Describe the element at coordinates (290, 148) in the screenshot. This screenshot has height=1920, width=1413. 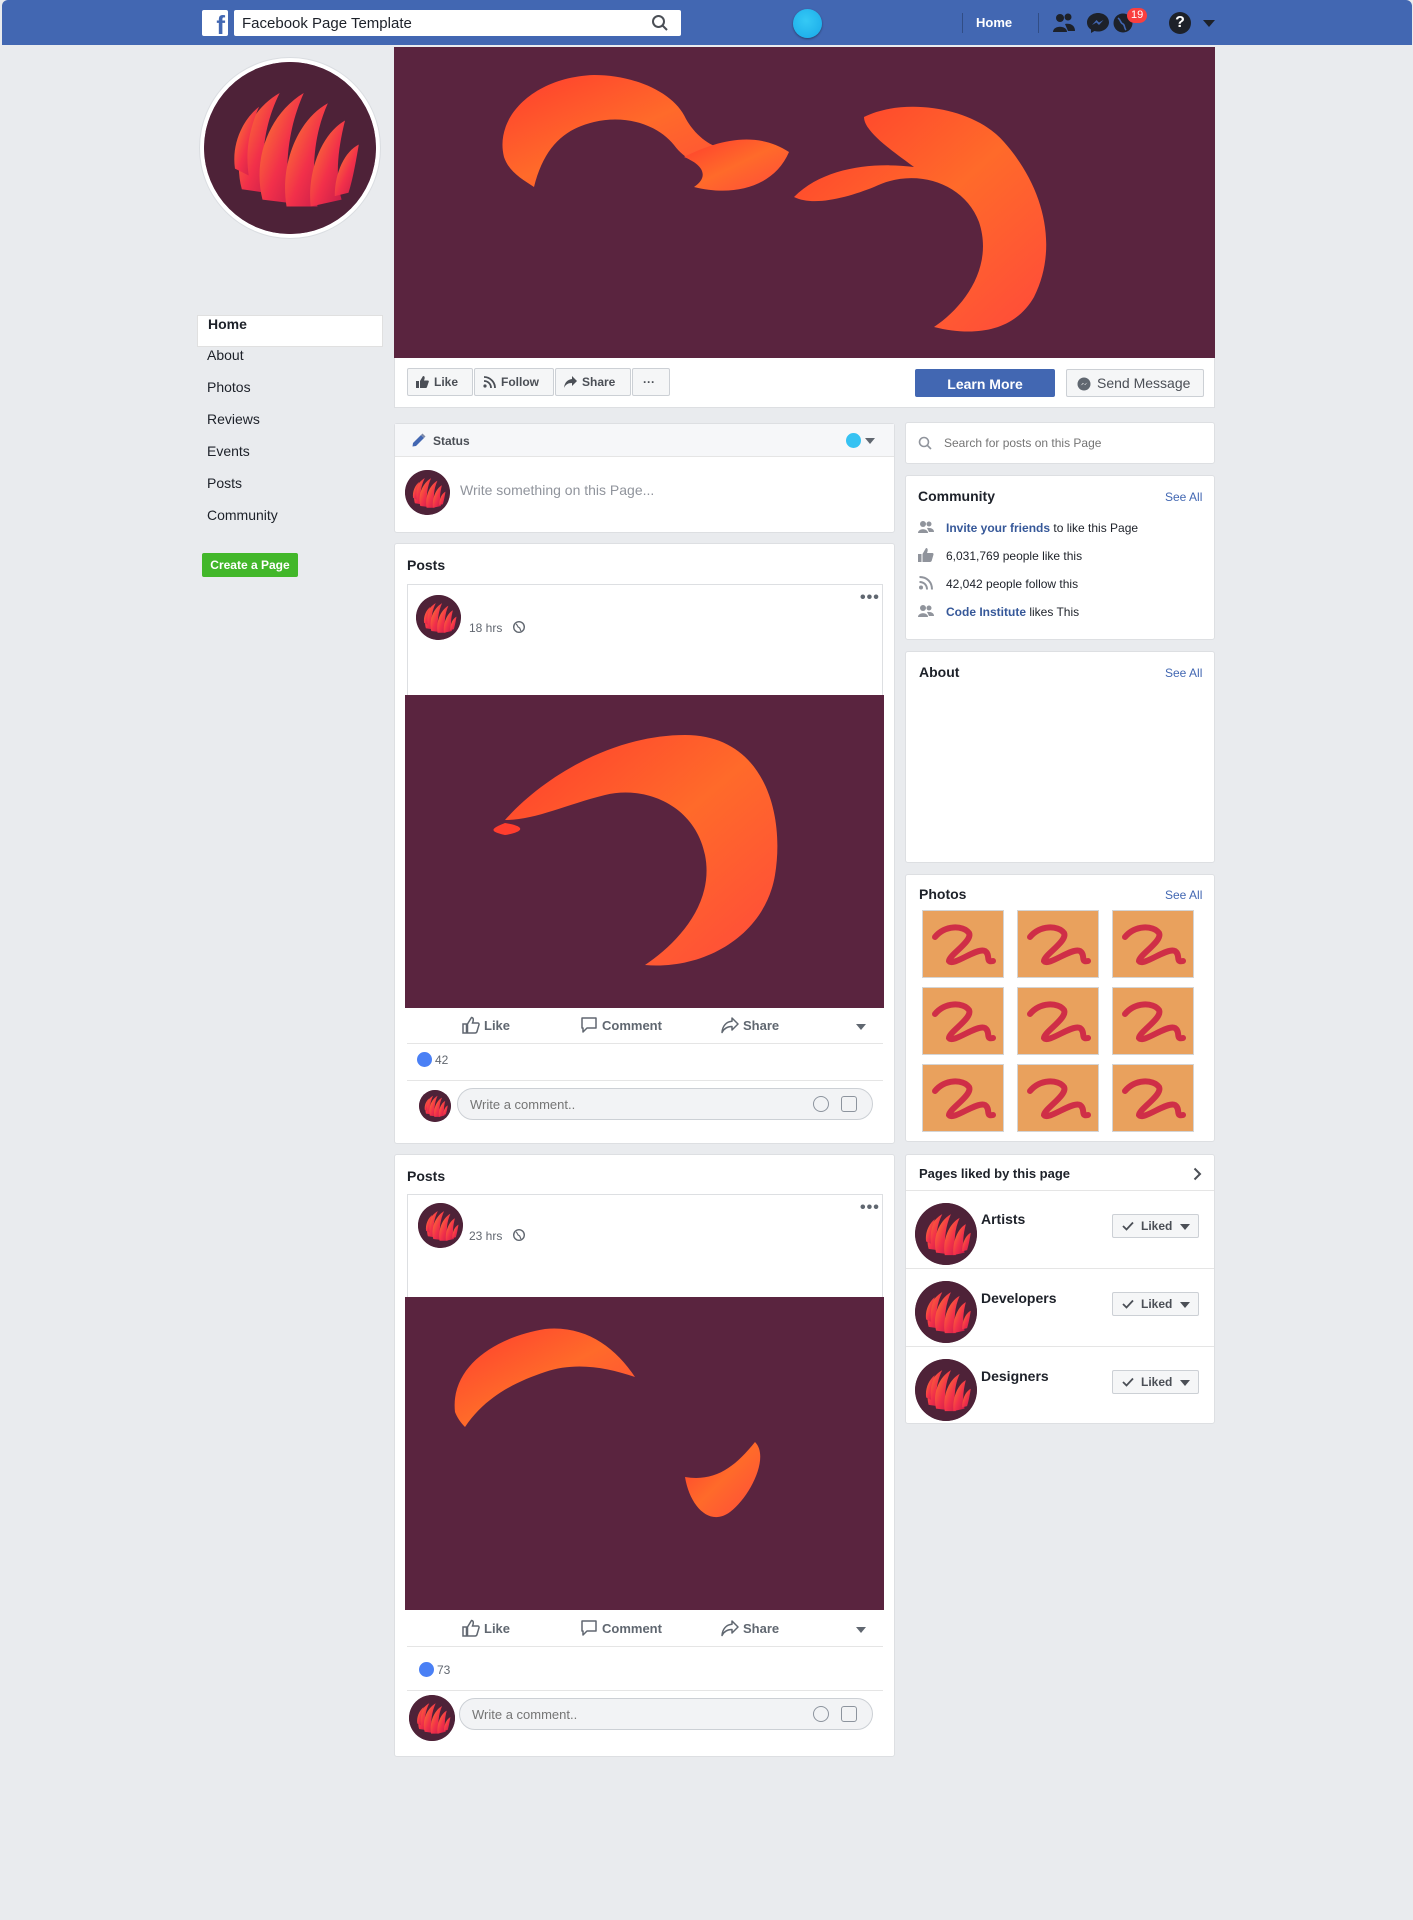
I see `page-profile-picture` at that location.